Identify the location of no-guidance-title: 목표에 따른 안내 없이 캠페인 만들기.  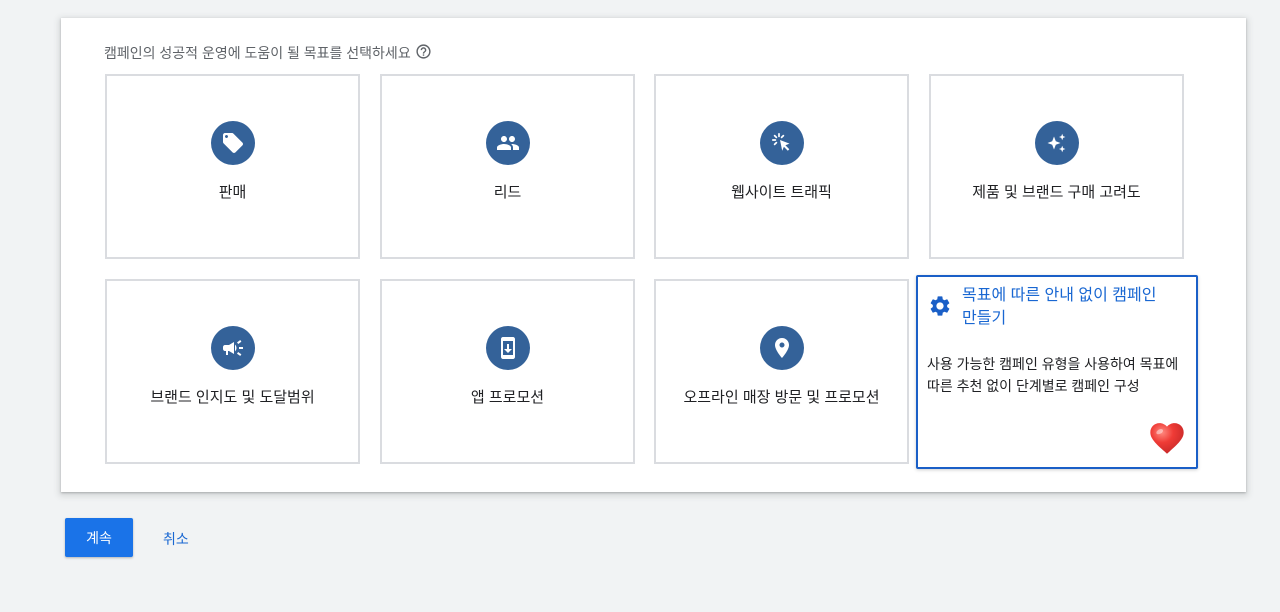
(1059, 307).